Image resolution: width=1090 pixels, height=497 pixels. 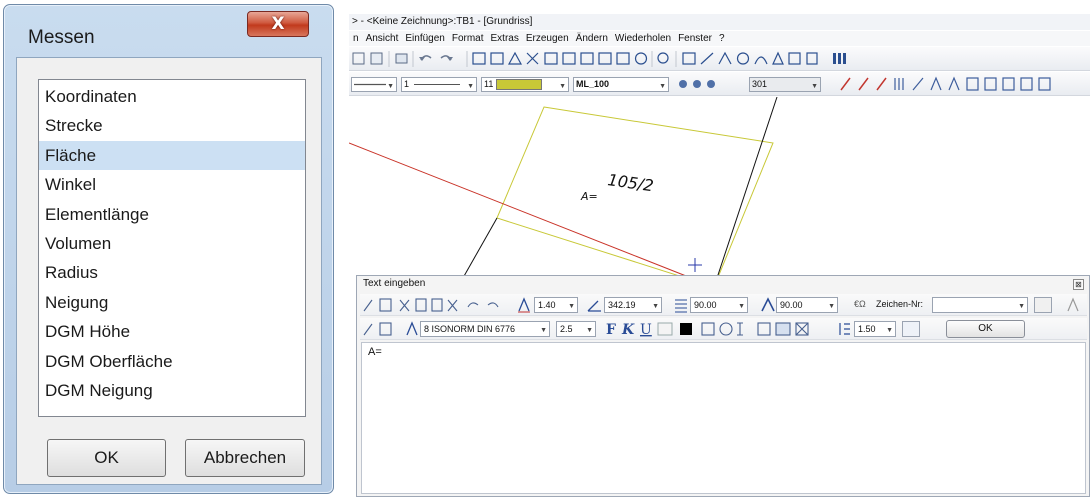 I want to click on text-angle-input: 342.19 ▼, so click(x=633, y=305).